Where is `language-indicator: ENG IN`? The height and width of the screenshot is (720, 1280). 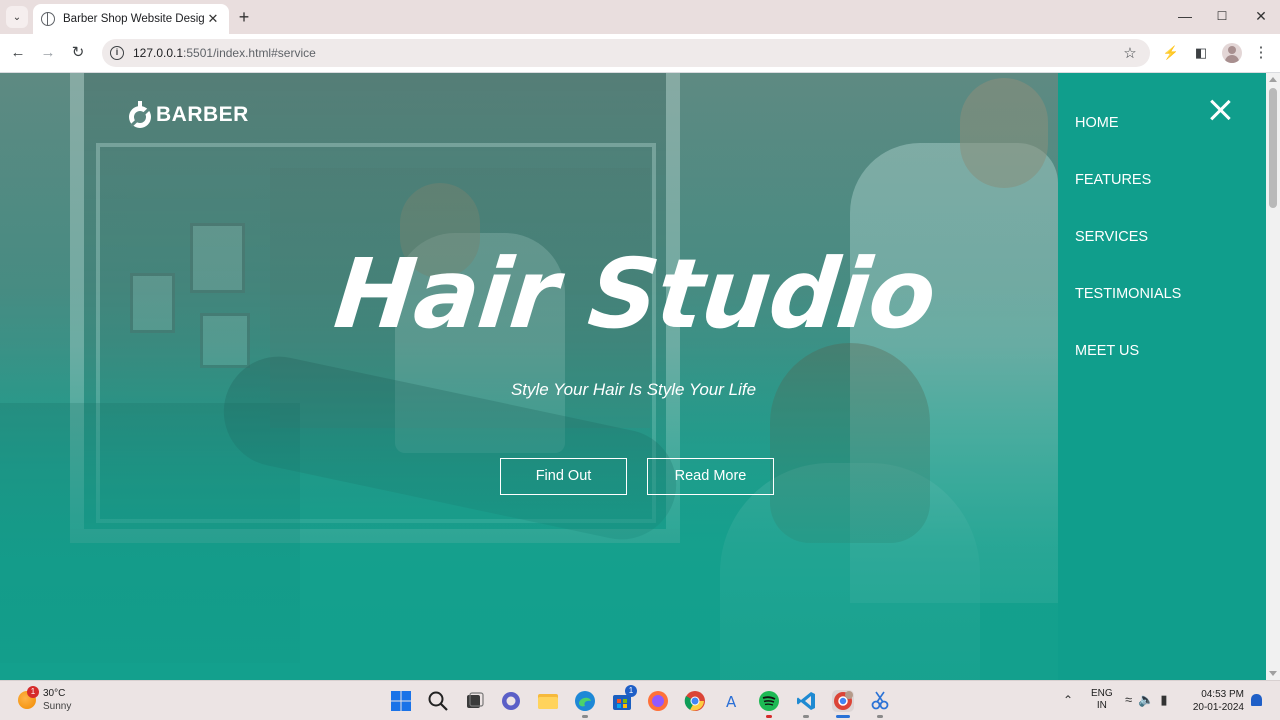 language-indicator: ENG IN is located at coordinates (1102, 700).